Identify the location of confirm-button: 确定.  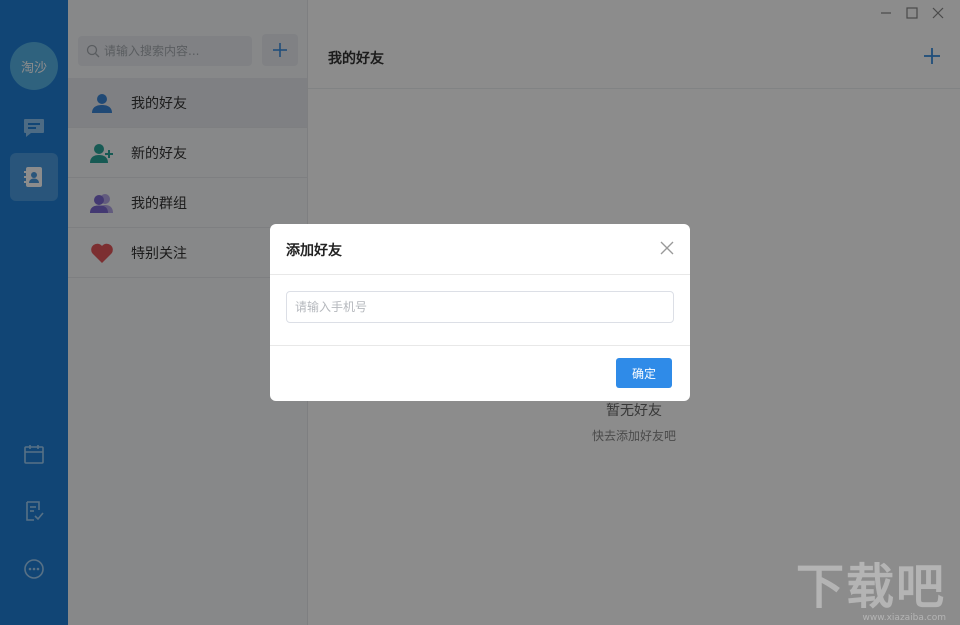
(644, 373).